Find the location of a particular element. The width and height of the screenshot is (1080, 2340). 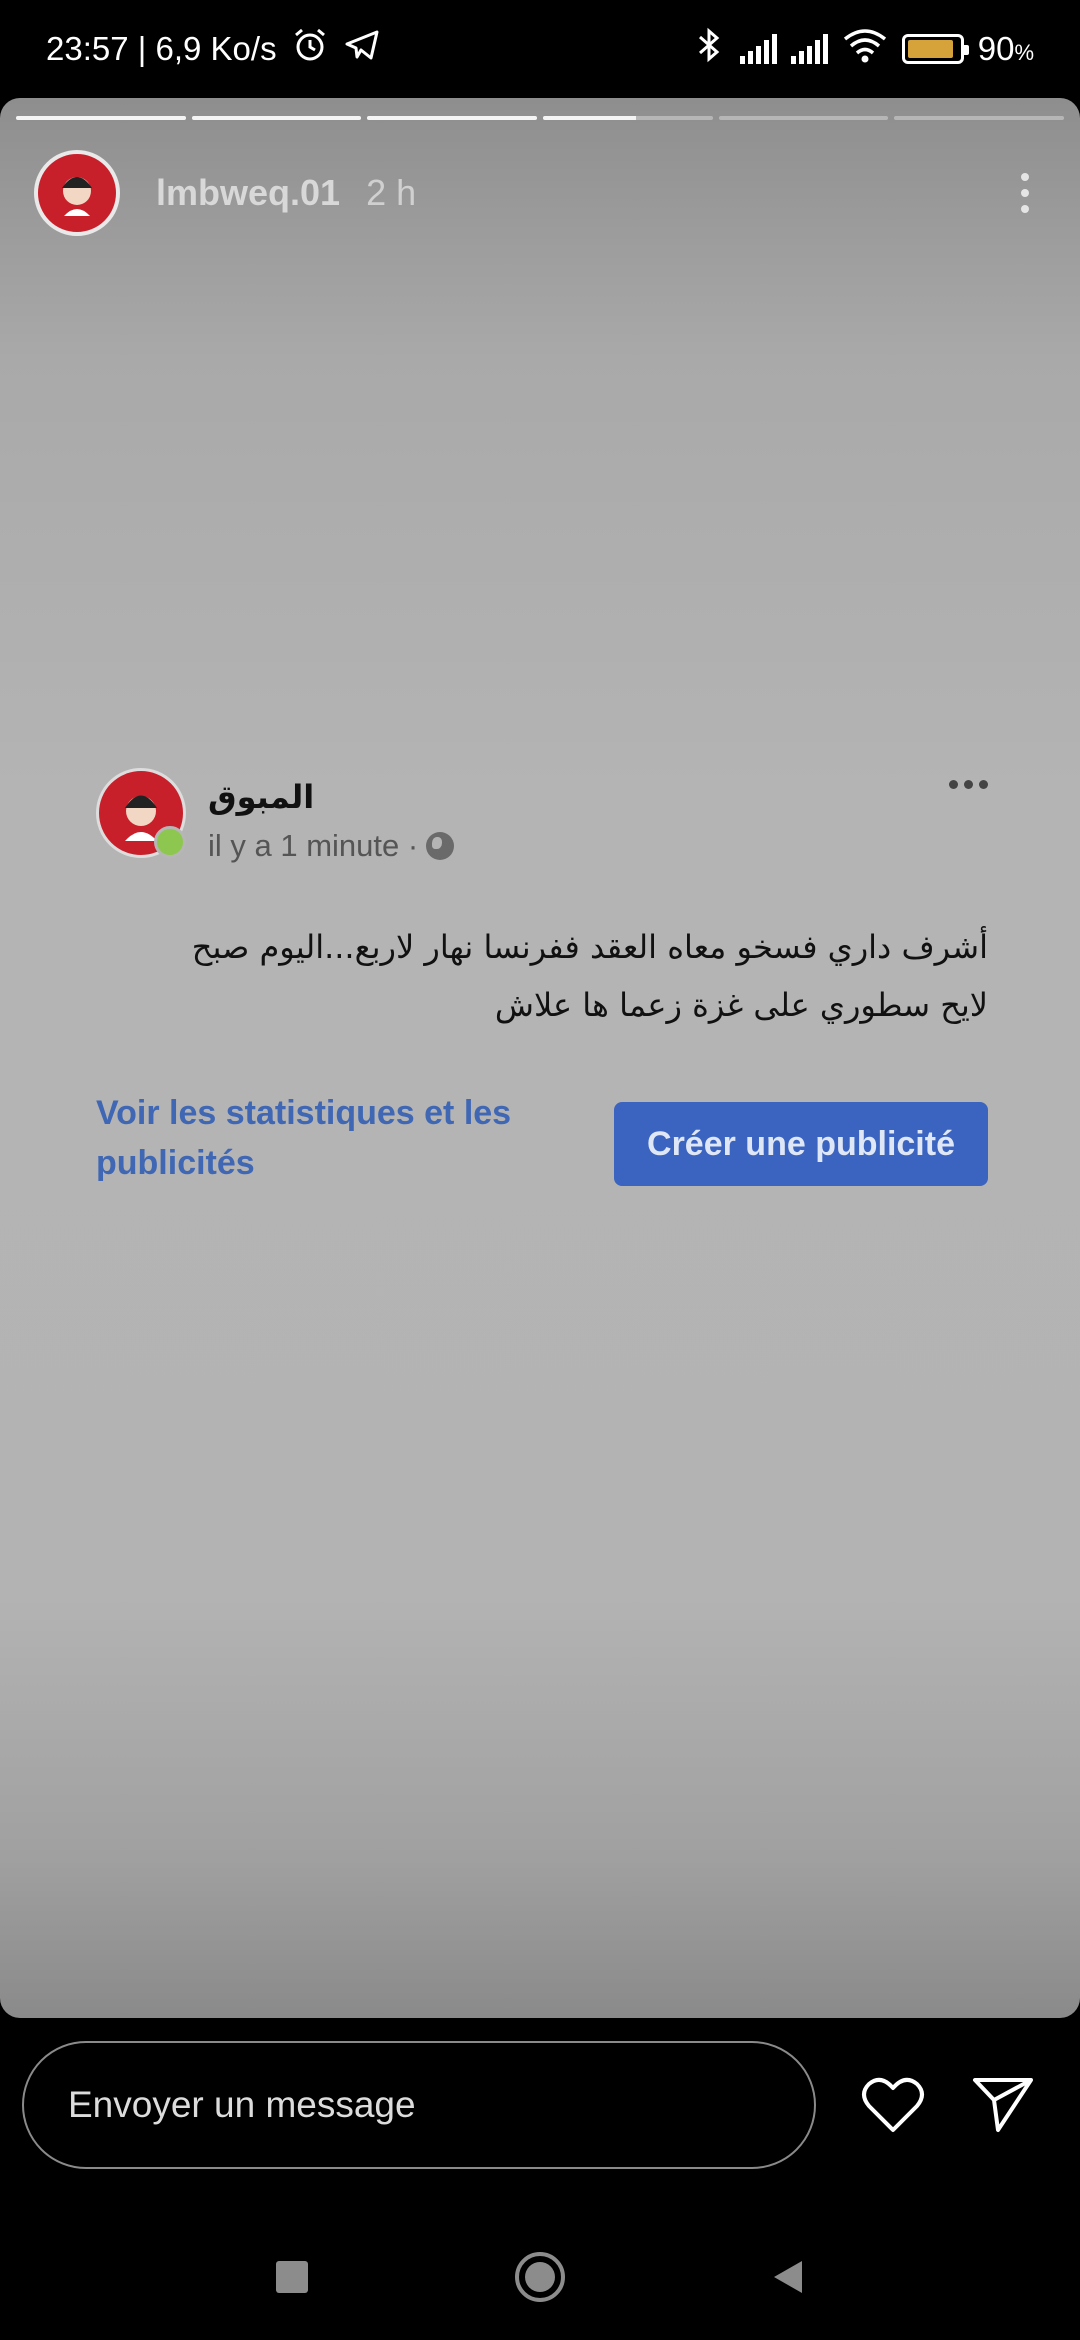

post-meta: il y a 1 minute · is located at coordinates (331, 846).